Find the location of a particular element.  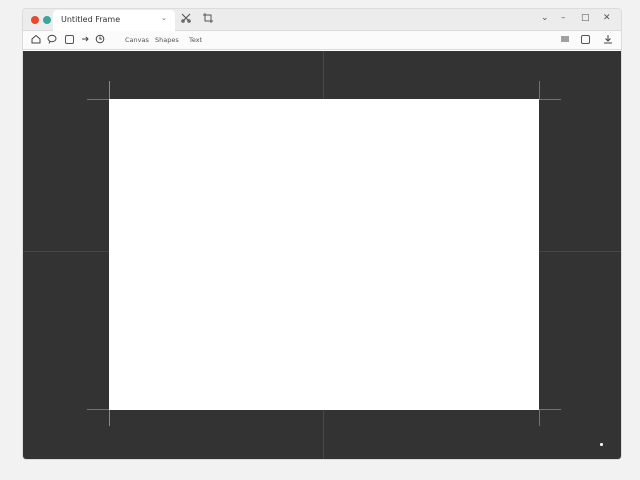

crop-mark-tl-v is located at coordinates (109, 90).